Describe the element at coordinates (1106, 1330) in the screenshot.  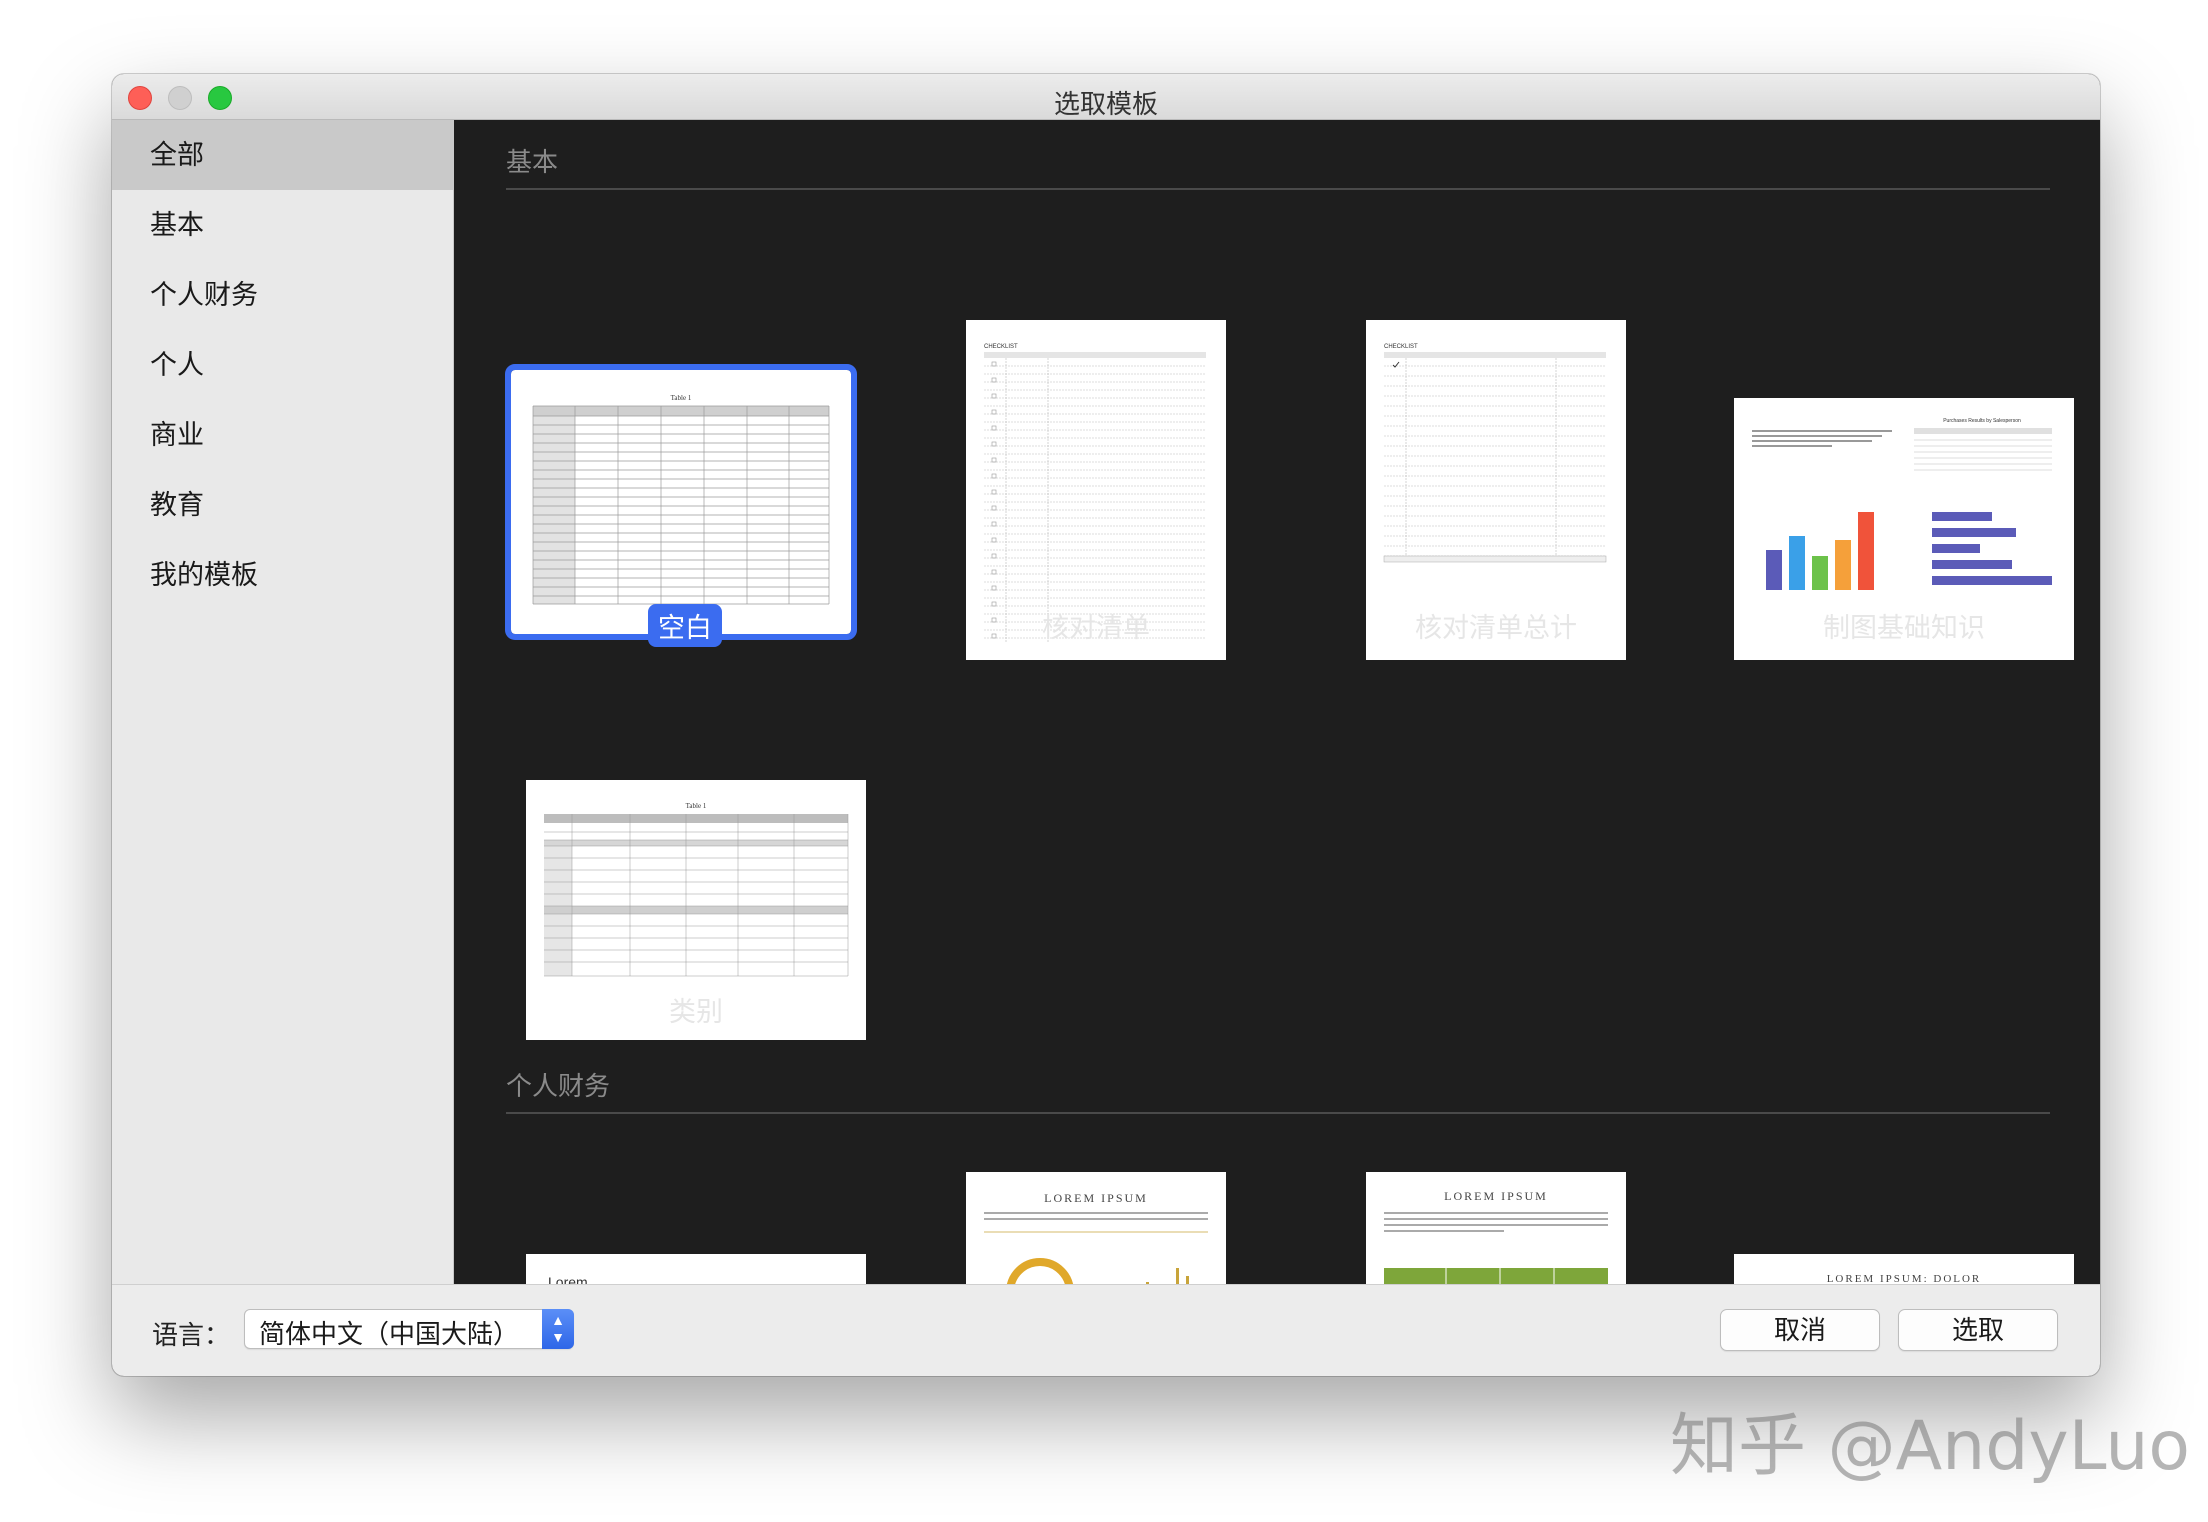
I see `footer-bar: 语言： 简体中文（中国大陆） ▲ ▼ 取消 选取` at that location.